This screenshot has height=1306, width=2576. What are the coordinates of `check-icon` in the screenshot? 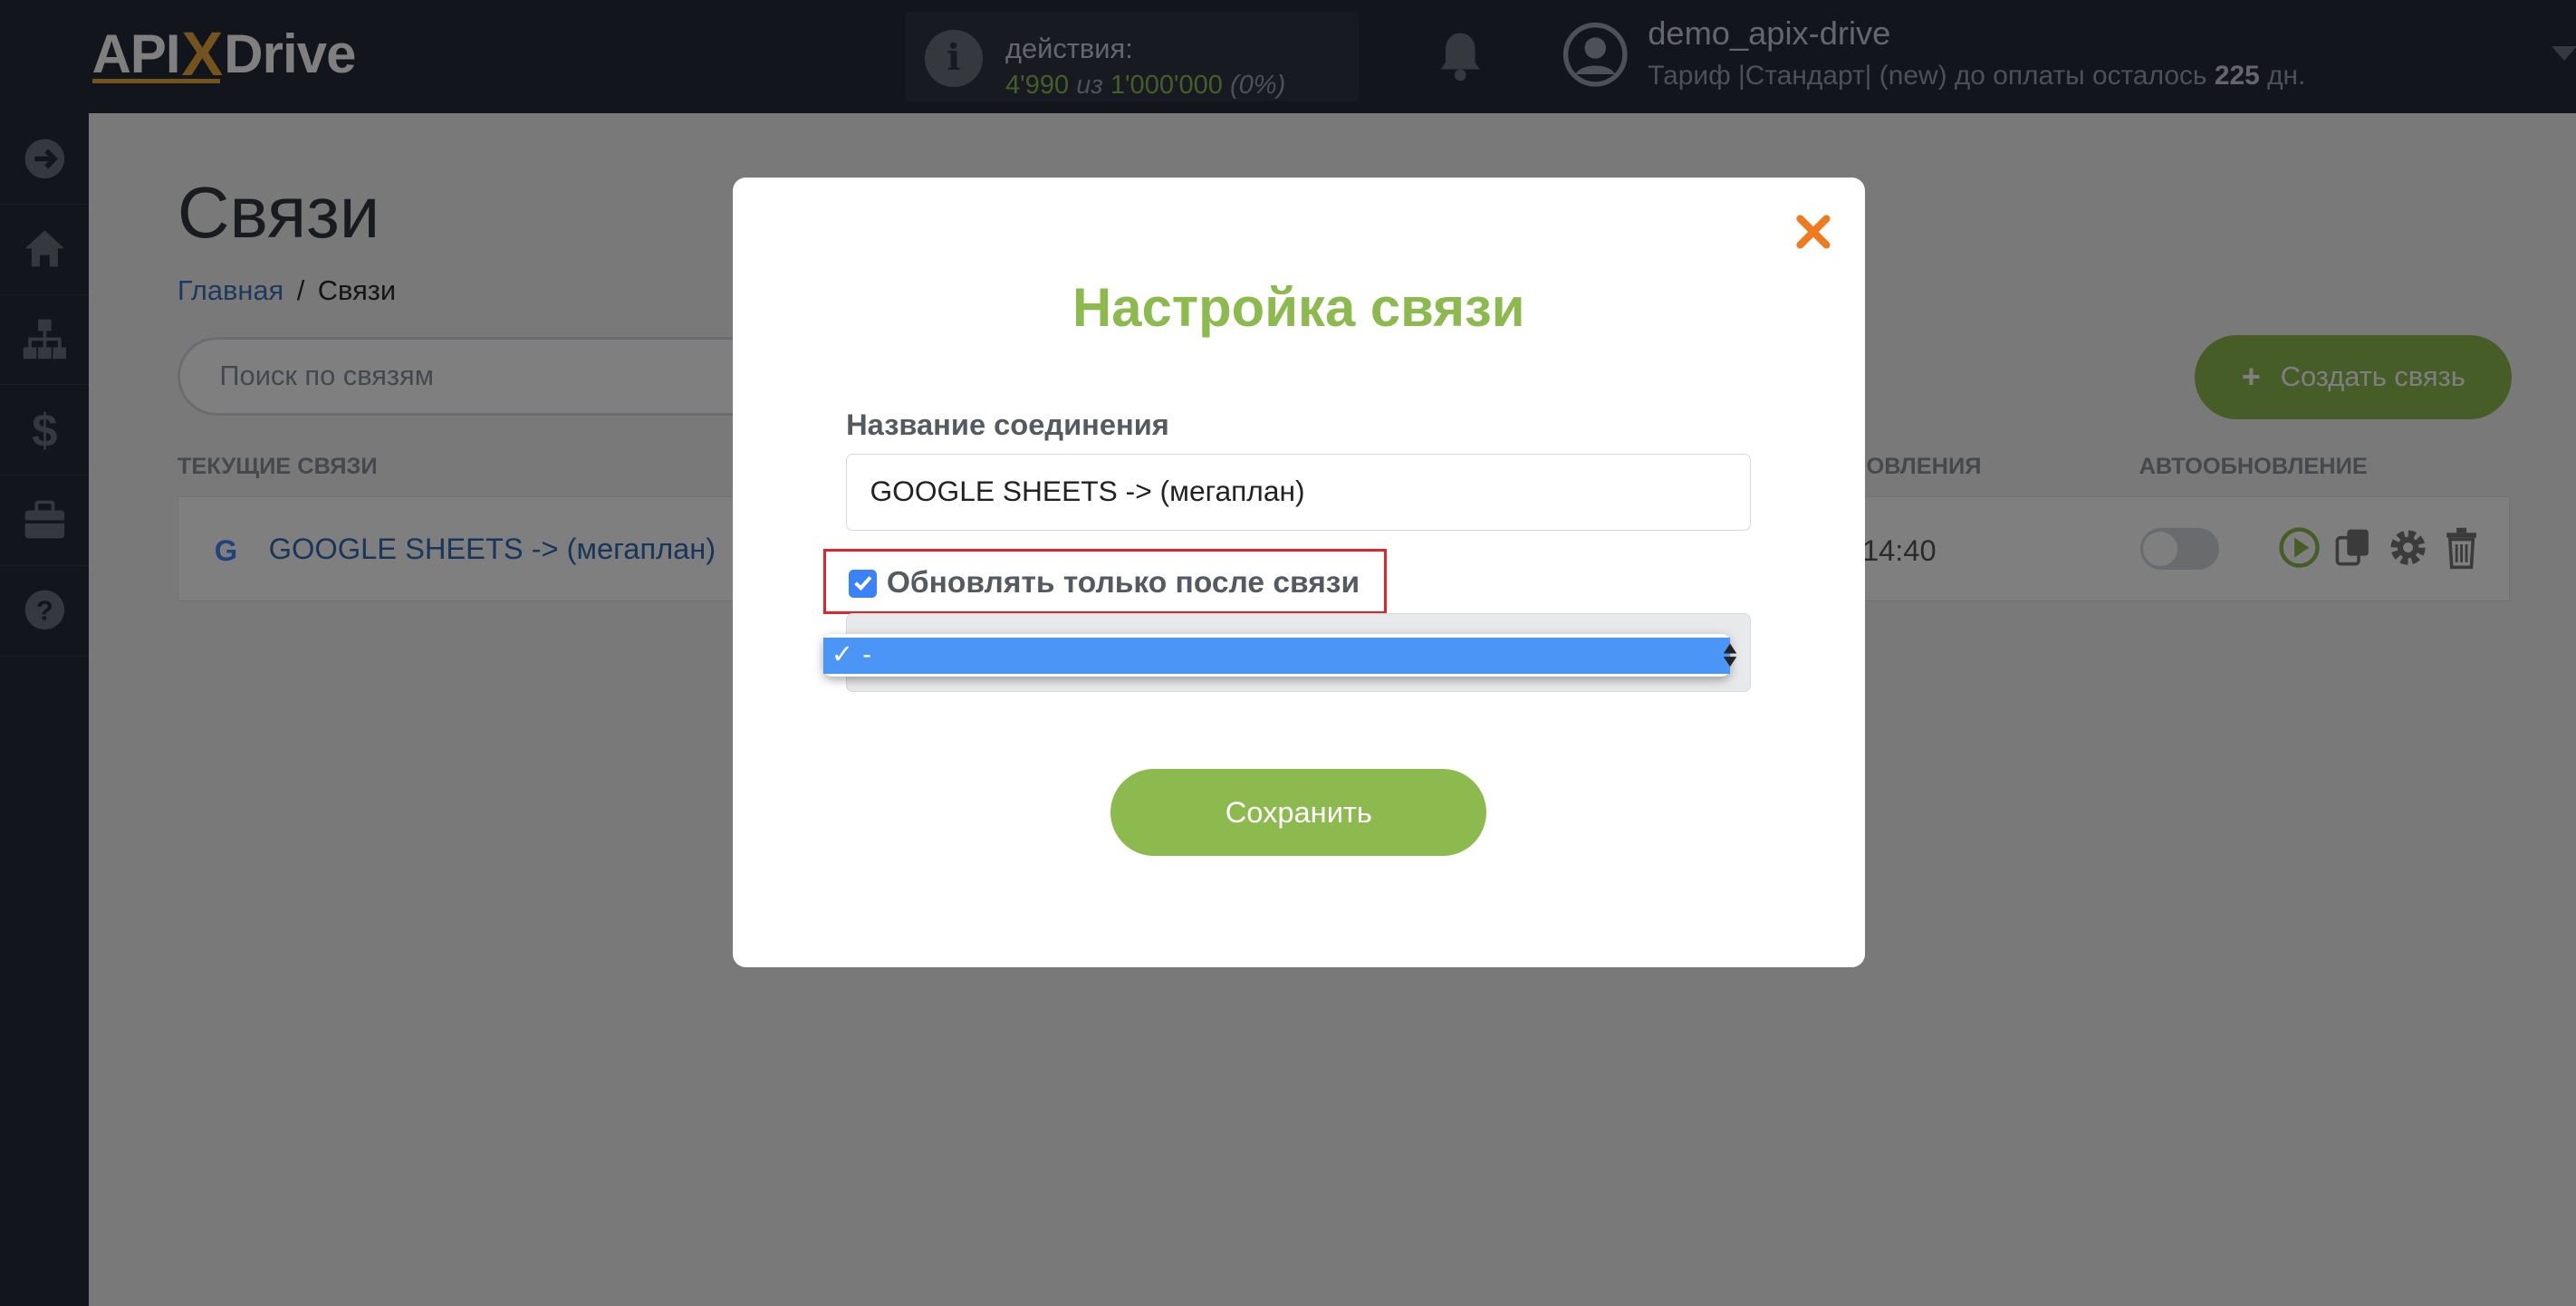 It's located at (862, 583).